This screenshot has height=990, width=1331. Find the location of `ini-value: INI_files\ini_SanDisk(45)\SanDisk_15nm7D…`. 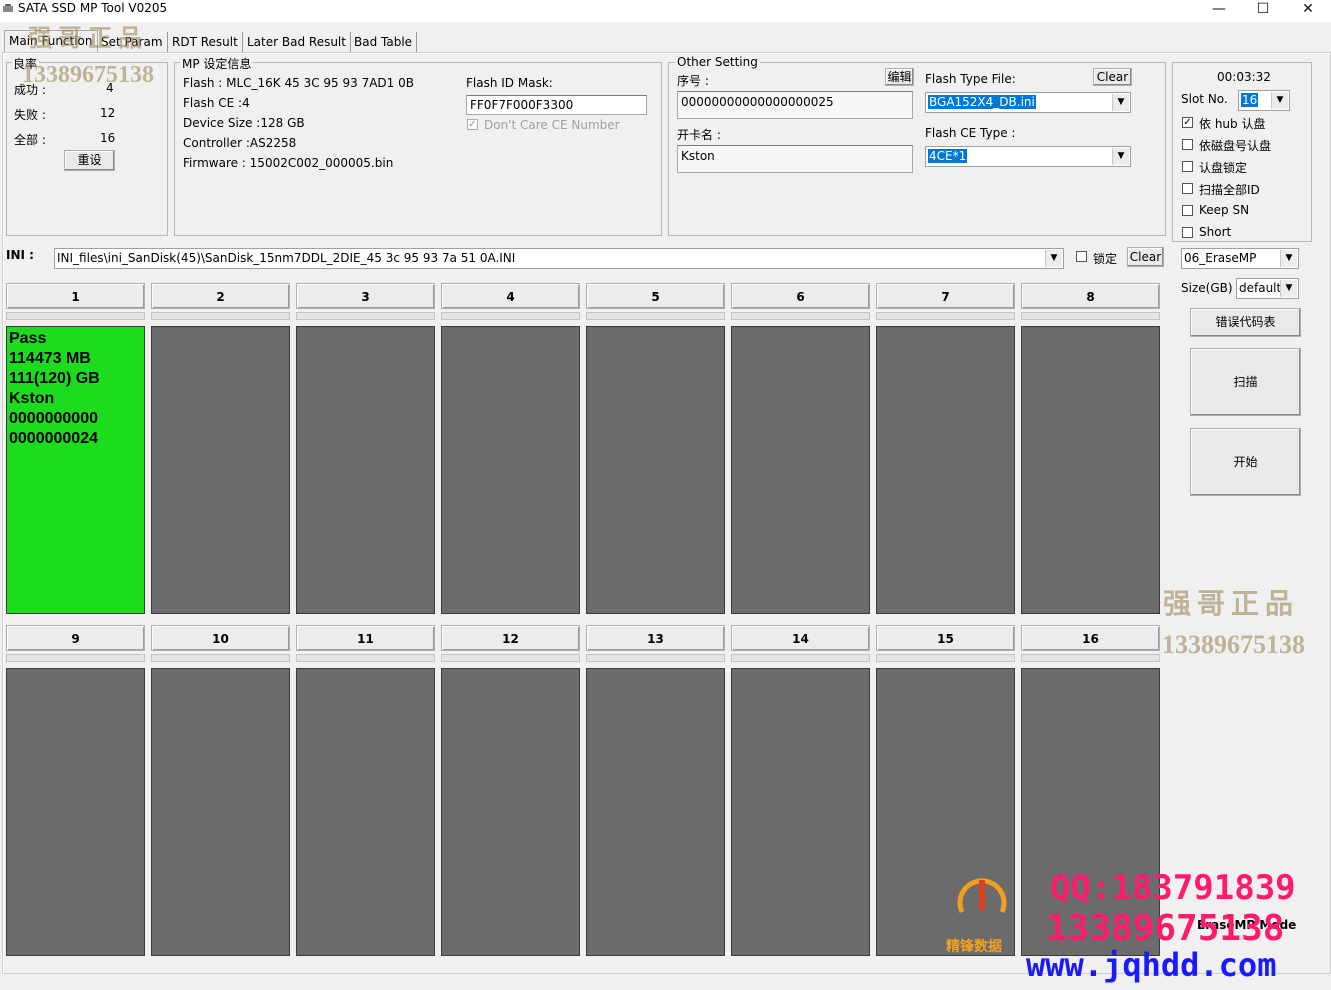

ini-value: INI_files\ini_SanDisk(45)\SanDisk_15nm7D… is located at coordinates (286, 258).